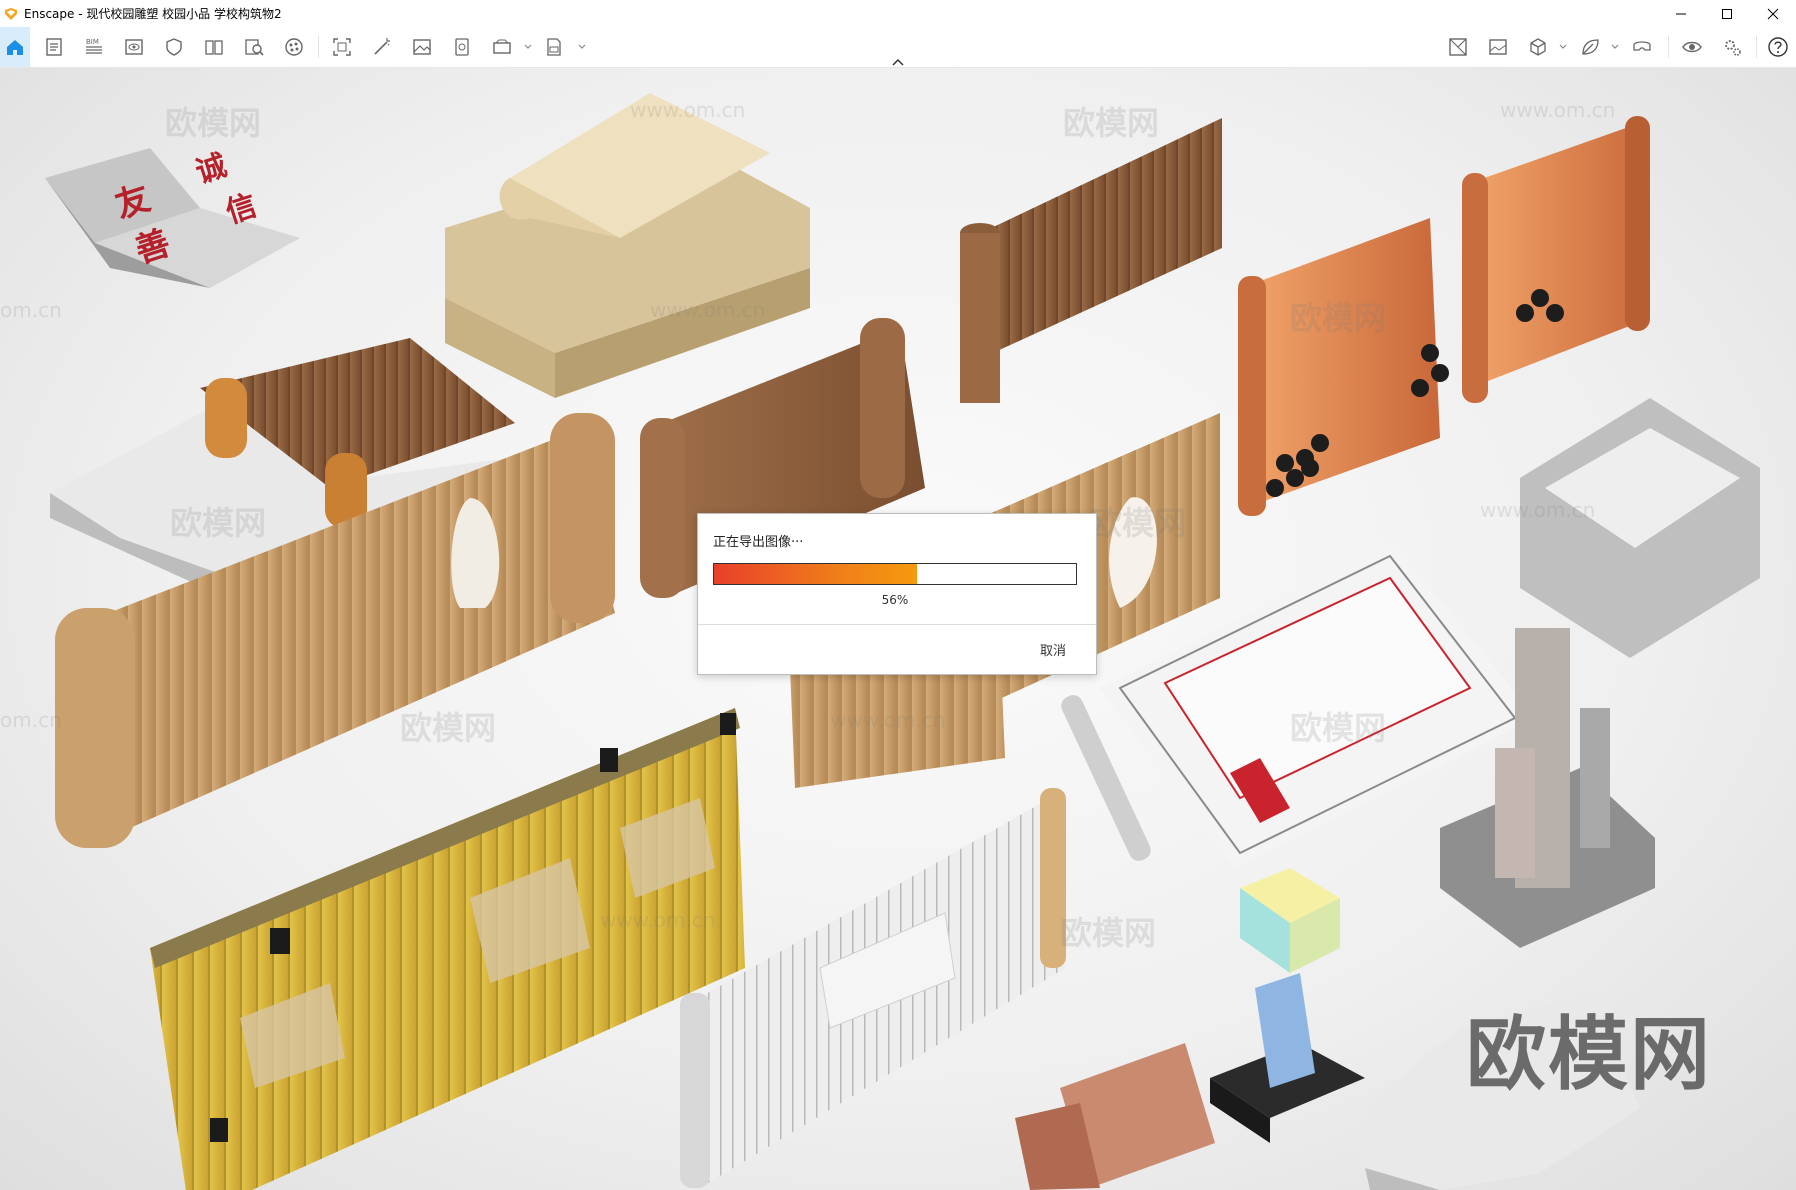  Describe the element at coordinates (1640, 528) in the screenshot. I see `stone-open-book-right` at that location.